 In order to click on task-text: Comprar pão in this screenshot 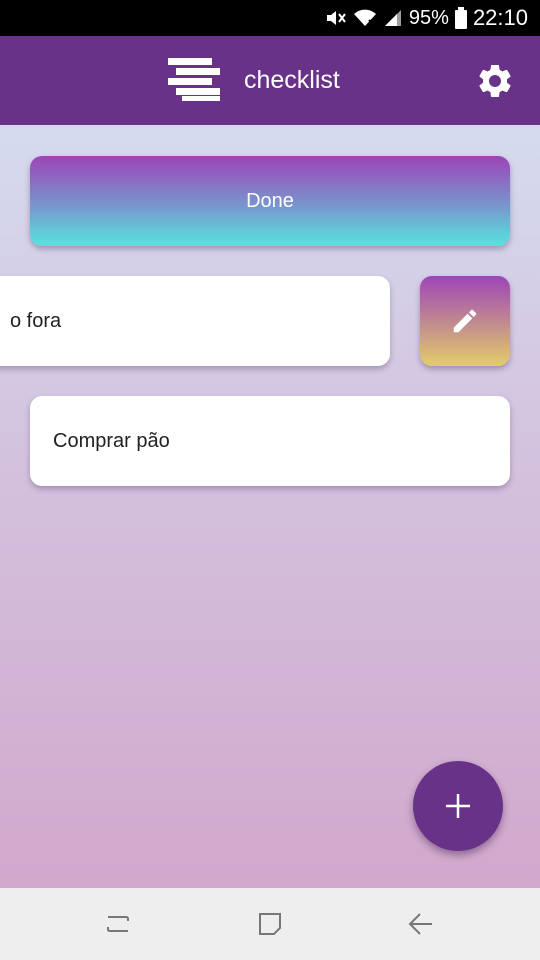, I will do `click(111, 440)`.